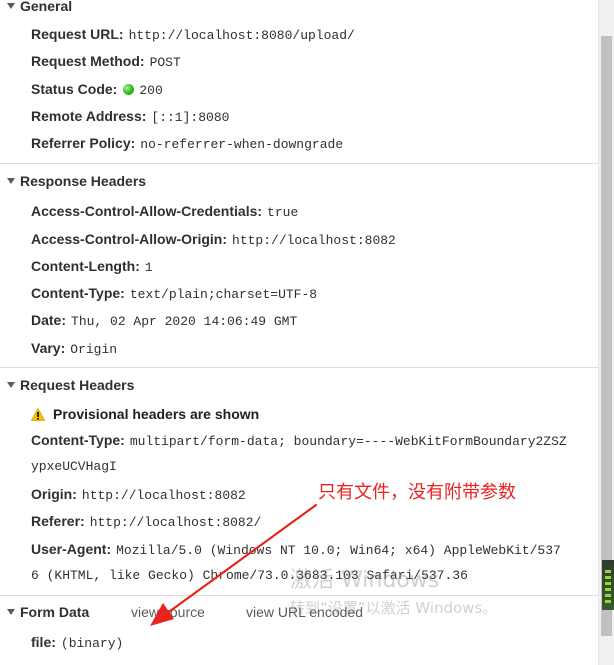 The width and height of the screenshot is (614, 665). I want to click on header-key: Status Code:, so click(74, 89).